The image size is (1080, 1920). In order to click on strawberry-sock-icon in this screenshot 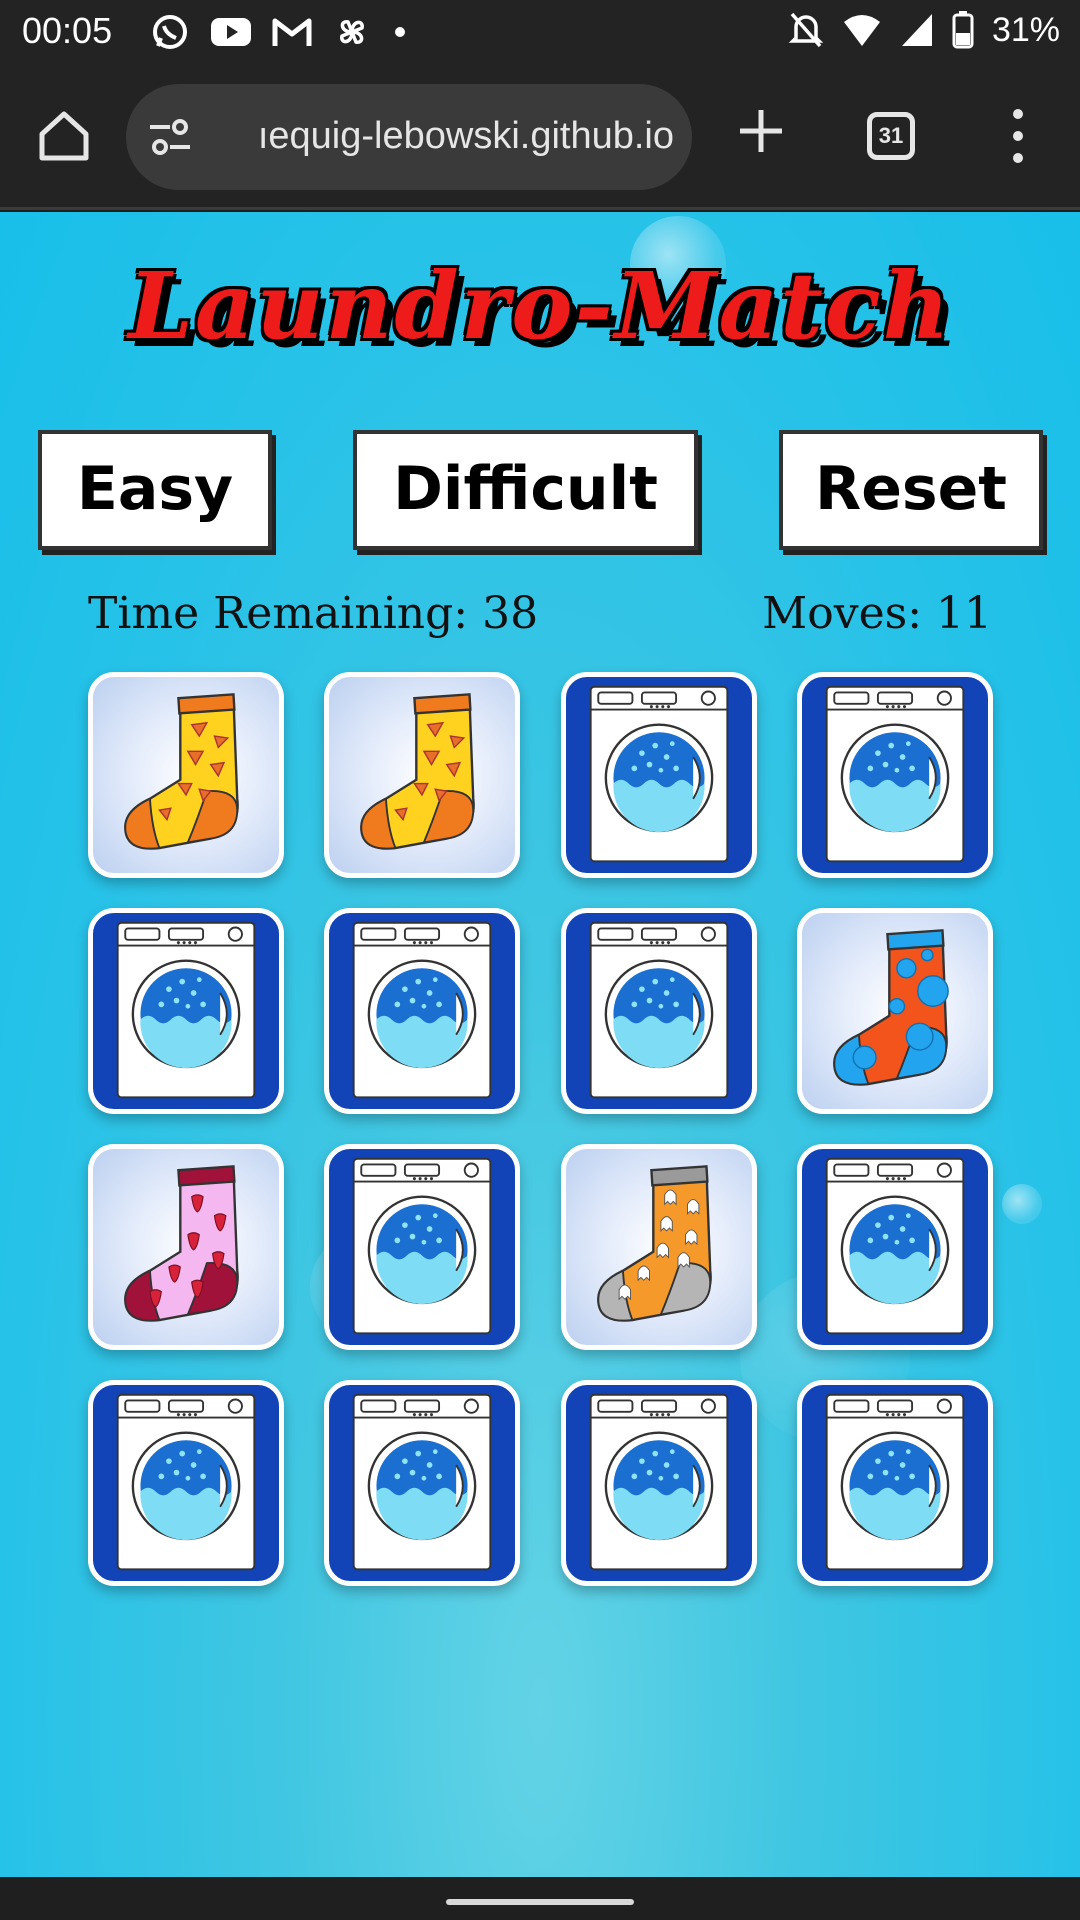, I will do `click(181, 1243)`.